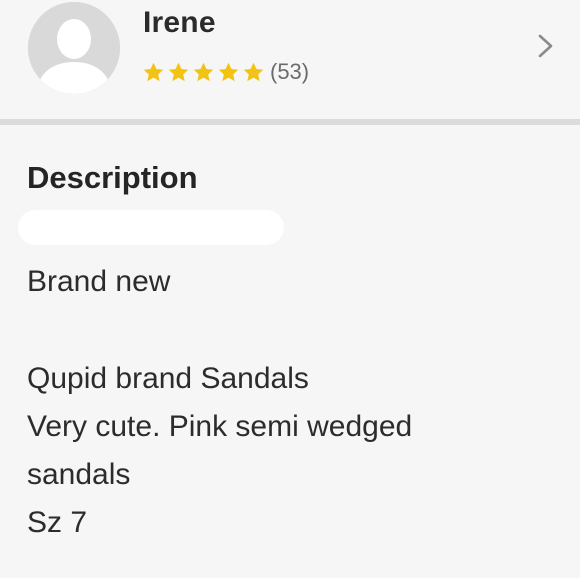 The image size is (580, 578). I want to click on description-title: Description, so click(112, 177).